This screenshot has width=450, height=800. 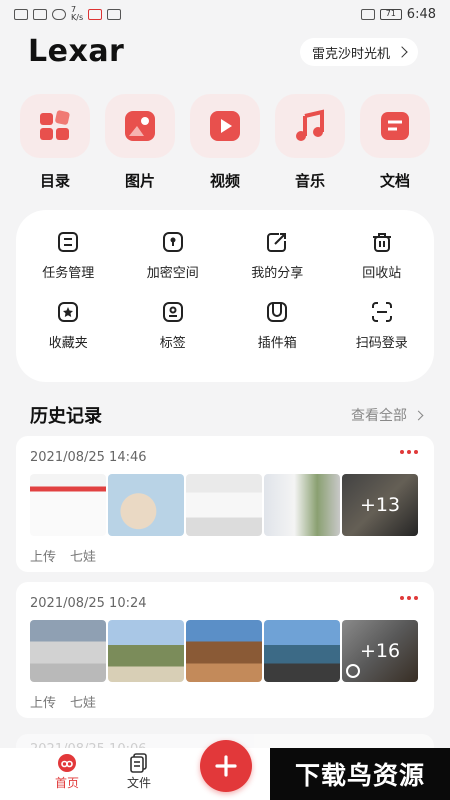 I want to click on category-documents: 文档, so click(x=395, y=144).